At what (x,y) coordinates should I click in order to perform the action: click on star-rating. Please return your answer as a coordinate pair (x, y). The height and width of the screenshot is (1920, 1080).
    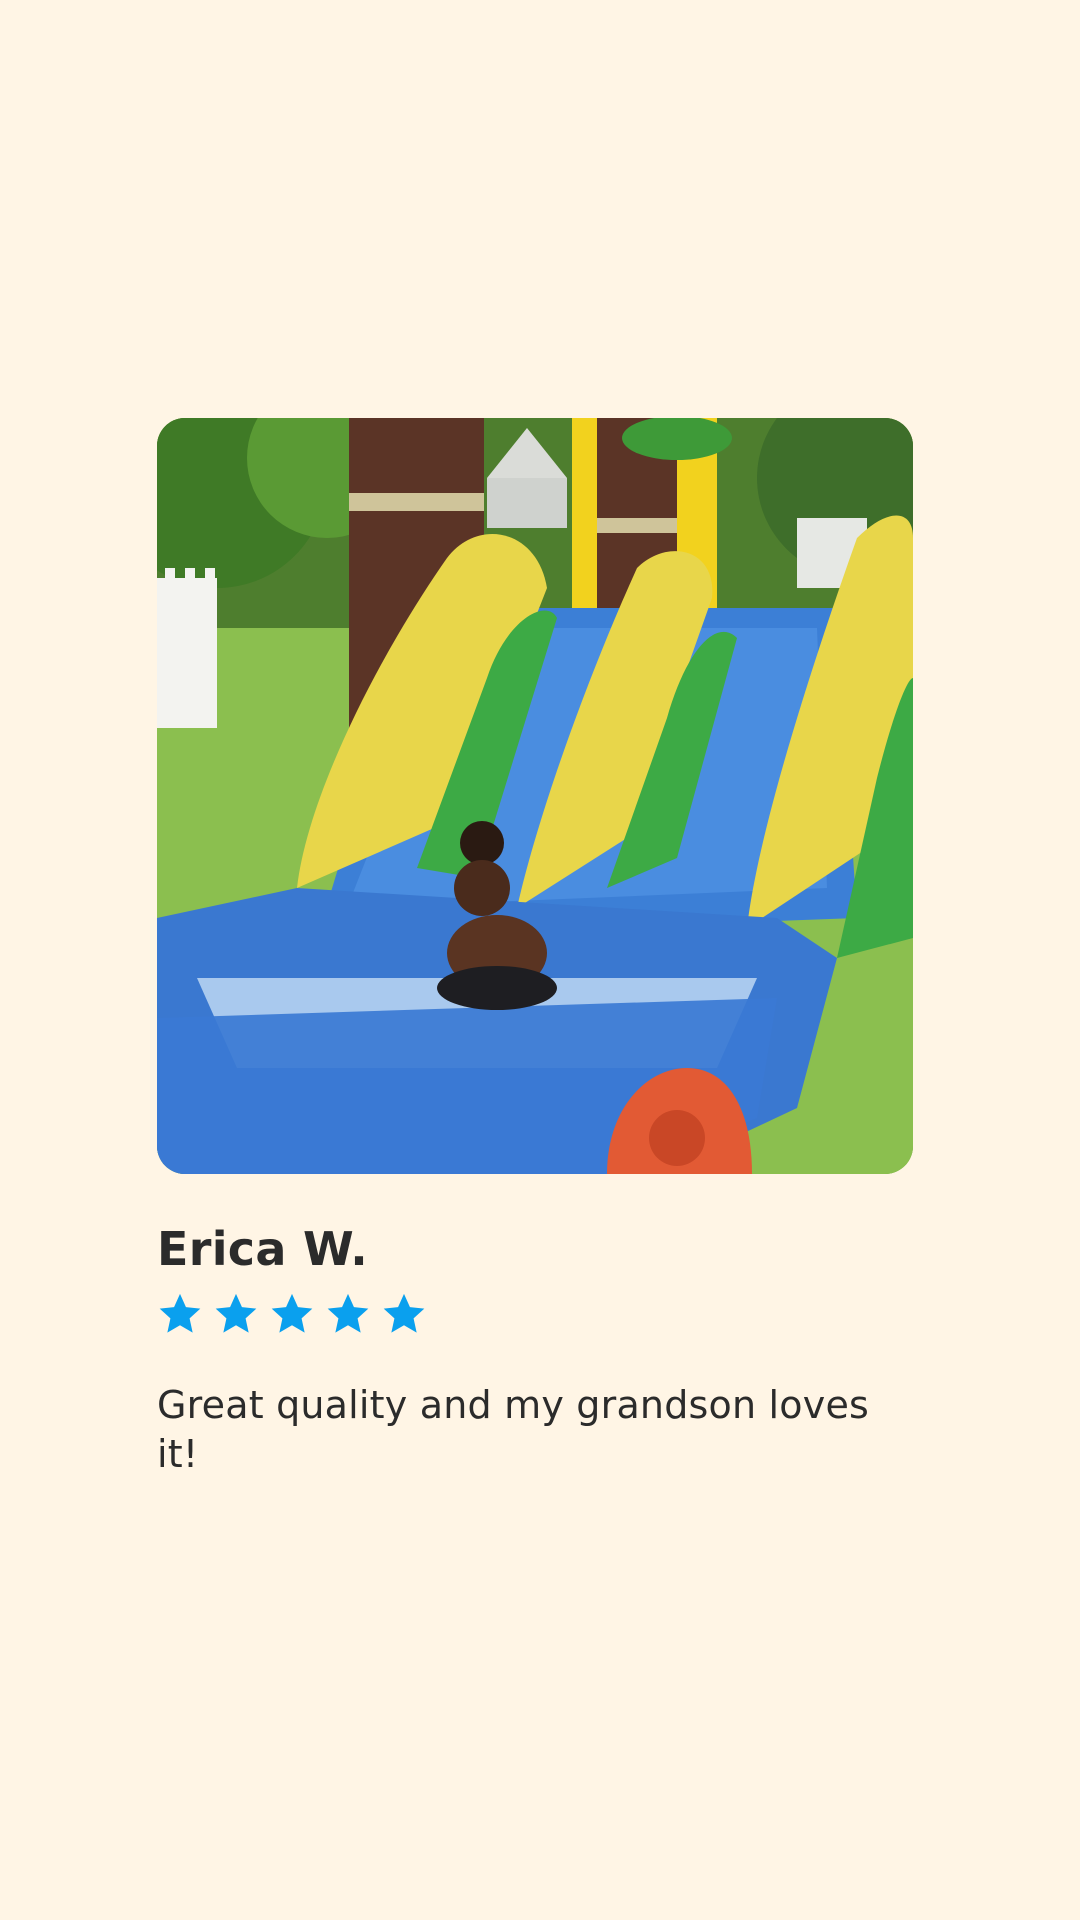
    Looking at the image, I should click on (535, 1314).